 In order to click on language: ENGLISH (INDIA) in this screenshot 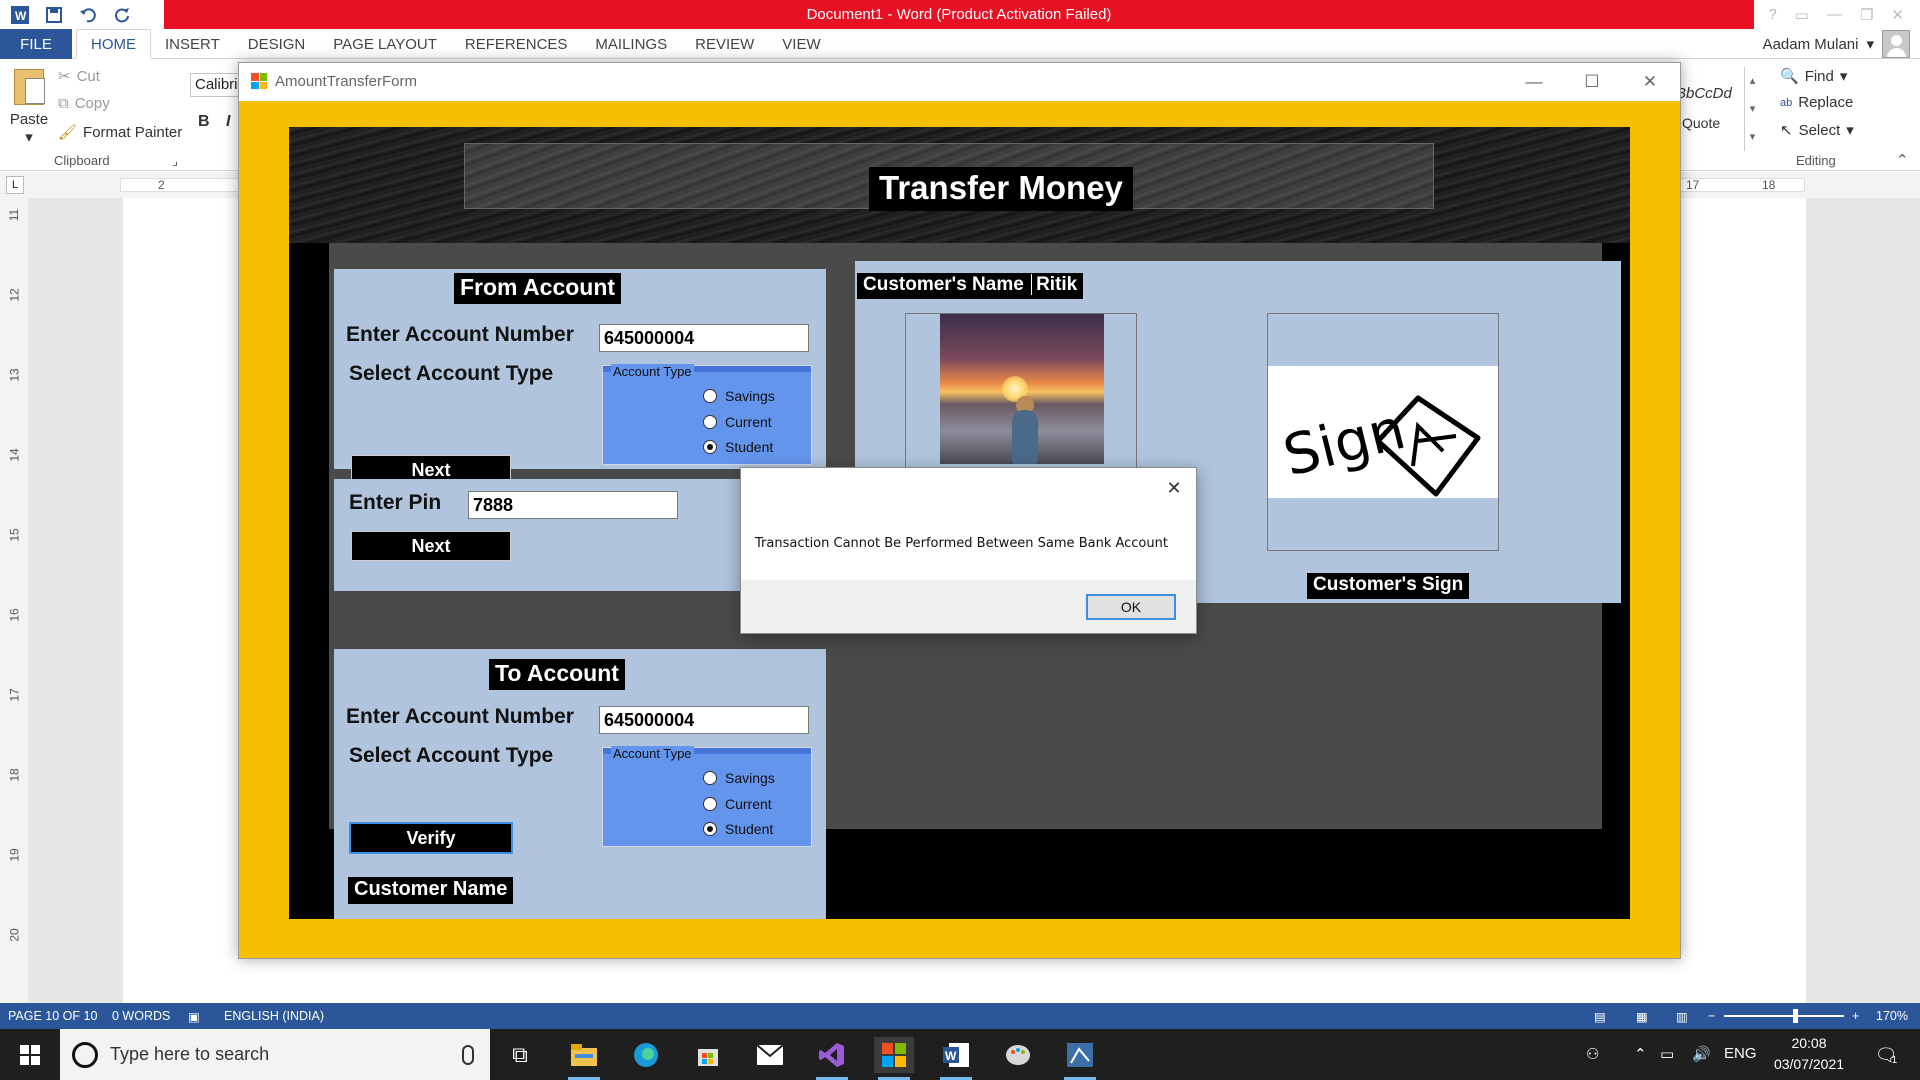, I will do `click(274, 1016)`.